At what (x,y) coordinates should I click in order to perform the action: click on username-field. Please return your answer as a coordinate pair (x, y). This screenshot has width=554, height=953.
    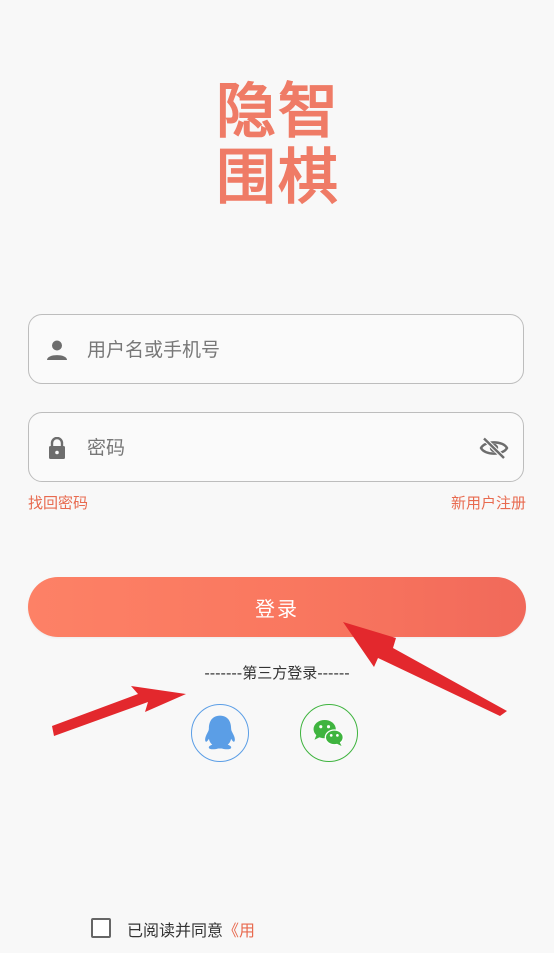
    Looking at the image, I should click on (276, 349).